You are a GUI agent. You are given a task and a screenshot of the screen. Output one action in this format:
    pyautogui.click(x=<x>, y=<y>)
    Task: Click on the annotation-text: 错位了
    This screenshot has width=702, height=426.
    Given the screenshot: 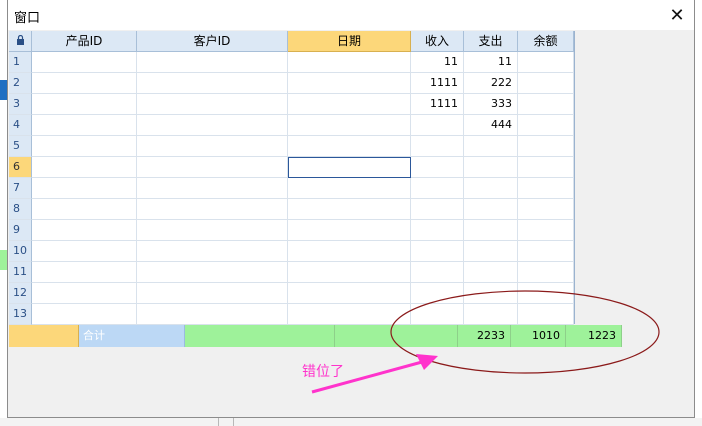 What is the action you would take?
    pyautogui.click(x=323, y=372)
    